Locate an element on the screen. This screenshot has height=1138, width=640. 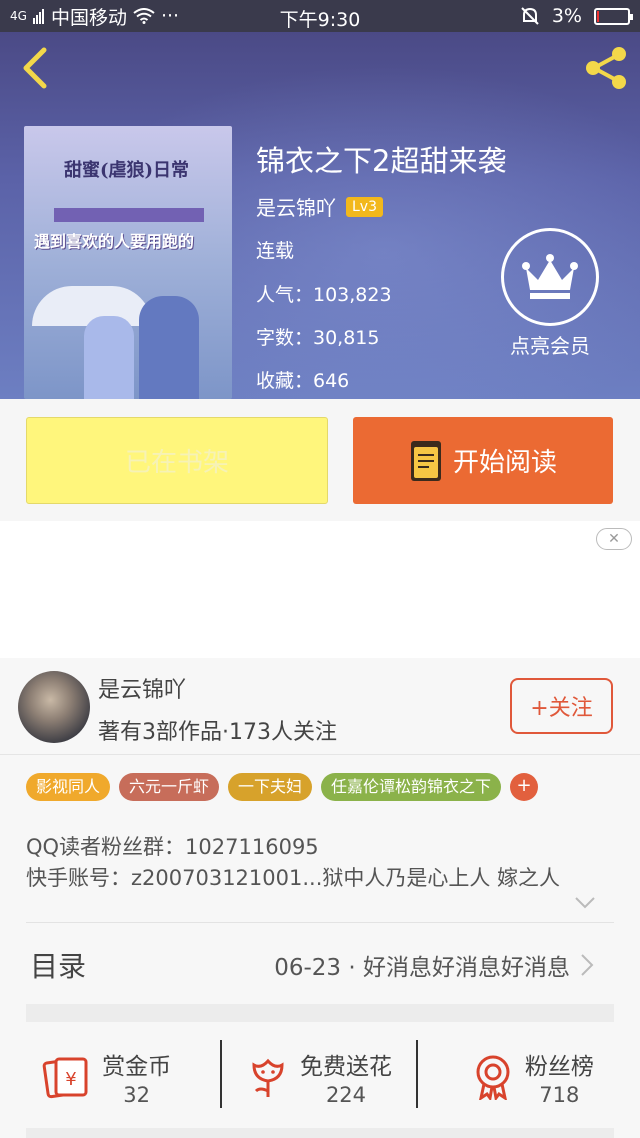
author-level-badge: Lv3 is located at coordinates (364, 206).